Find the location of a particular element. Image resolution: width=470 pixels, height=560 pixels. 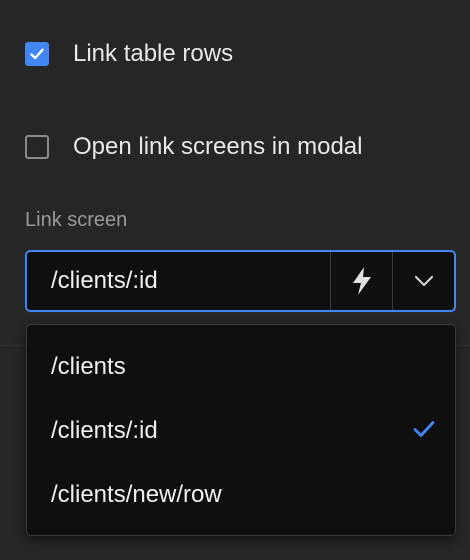

open-in-modal-checkbox-row: Open link screens in modal is located at coordinates (193, 147).